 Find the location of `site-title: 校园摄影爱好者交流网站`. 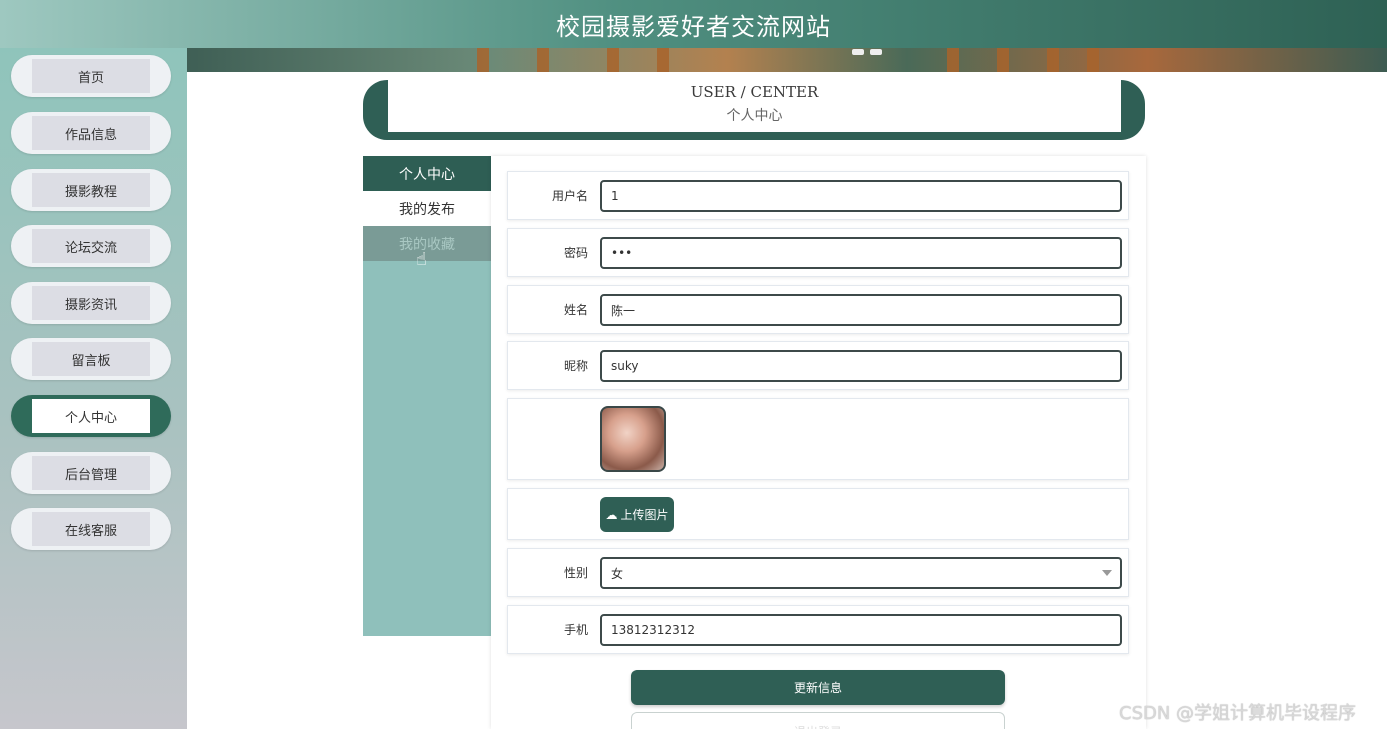

site-title: 校园摄影爱好者交流网站 is located at coordinates (693, 26).